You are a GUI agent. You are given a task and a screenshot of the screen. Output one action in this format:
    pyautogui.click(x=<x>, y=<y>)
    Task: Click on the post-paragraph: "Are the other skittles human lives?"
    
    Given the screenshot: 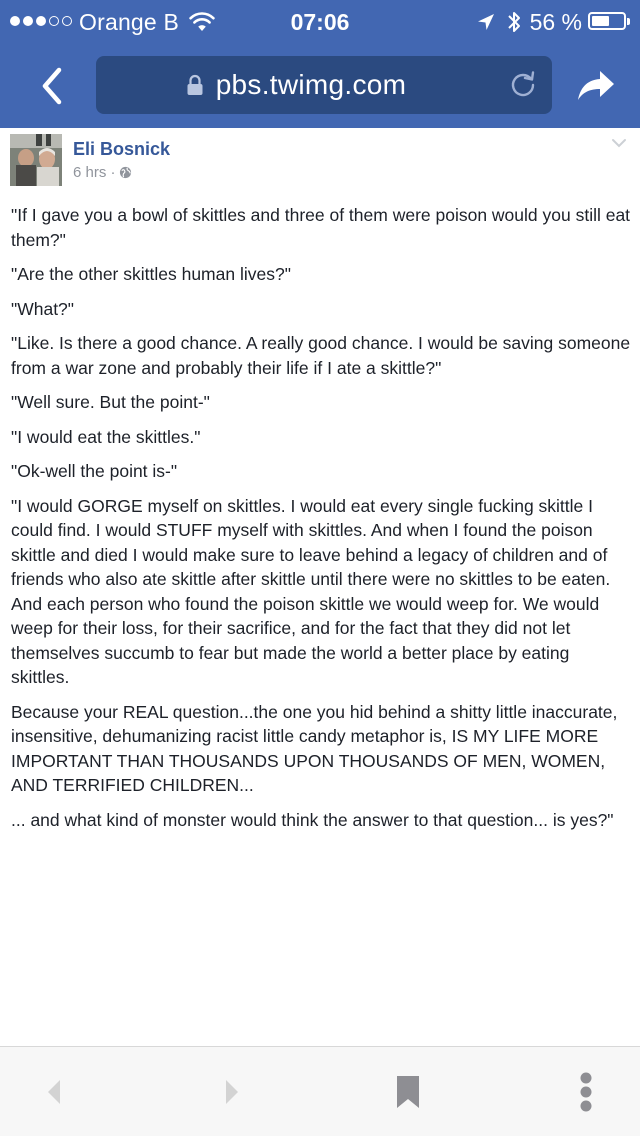 What is the action you would take?
    pyautogui.click(x=151, y=274)
    